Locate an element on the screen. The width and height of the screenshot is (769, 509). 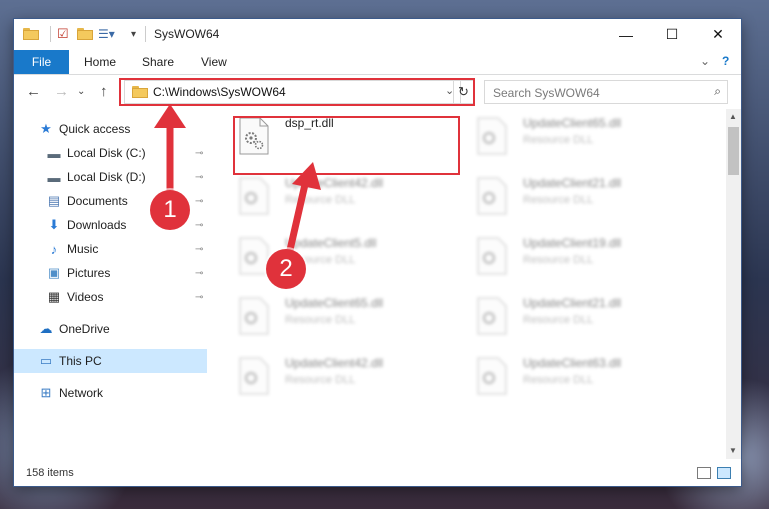
minimize-button: — is located at coordinates (626, 34).